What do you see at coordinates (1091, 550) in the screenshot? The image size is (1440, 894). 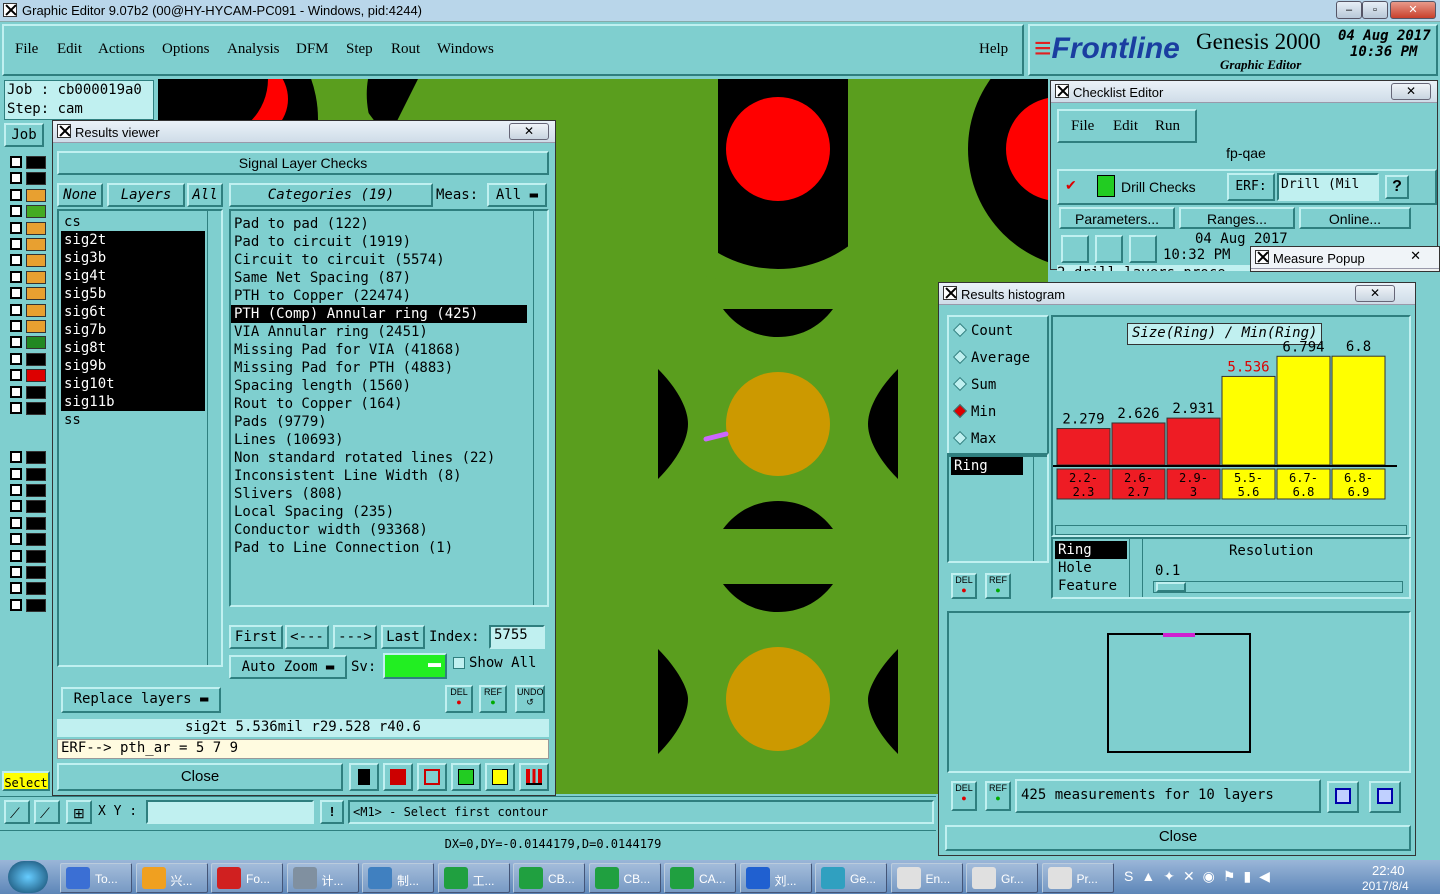 I see `field-option: Ring` at bounding box center [1091, 550].